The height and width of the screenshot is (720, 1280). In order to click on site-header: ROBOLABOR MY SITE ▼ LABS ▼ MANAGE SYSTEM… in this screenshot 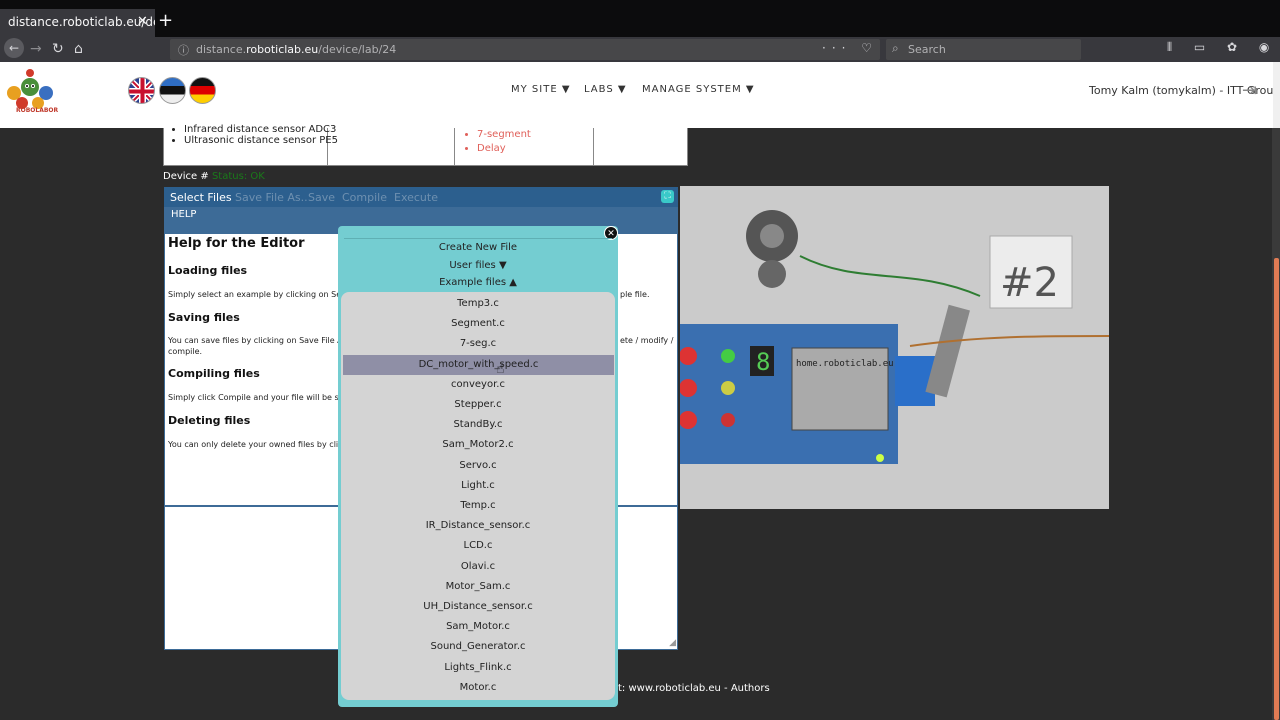, I will do `click(640, 95)`.